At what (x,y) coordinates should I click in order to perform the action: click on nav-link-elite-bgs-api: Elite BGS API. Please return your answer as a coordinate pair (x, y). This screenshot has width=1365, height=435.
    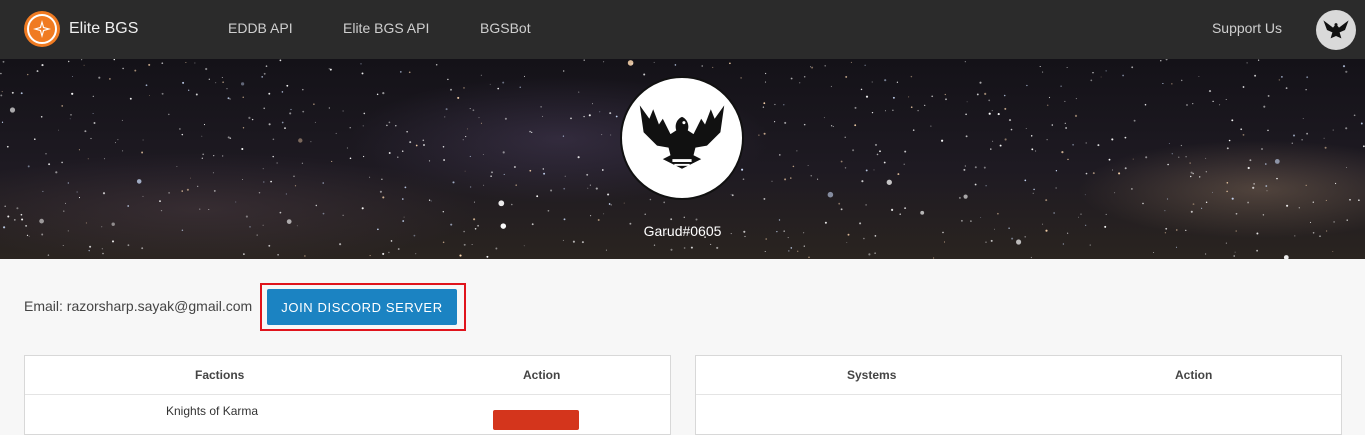
    Looking at the image, I should click on (386, 28).